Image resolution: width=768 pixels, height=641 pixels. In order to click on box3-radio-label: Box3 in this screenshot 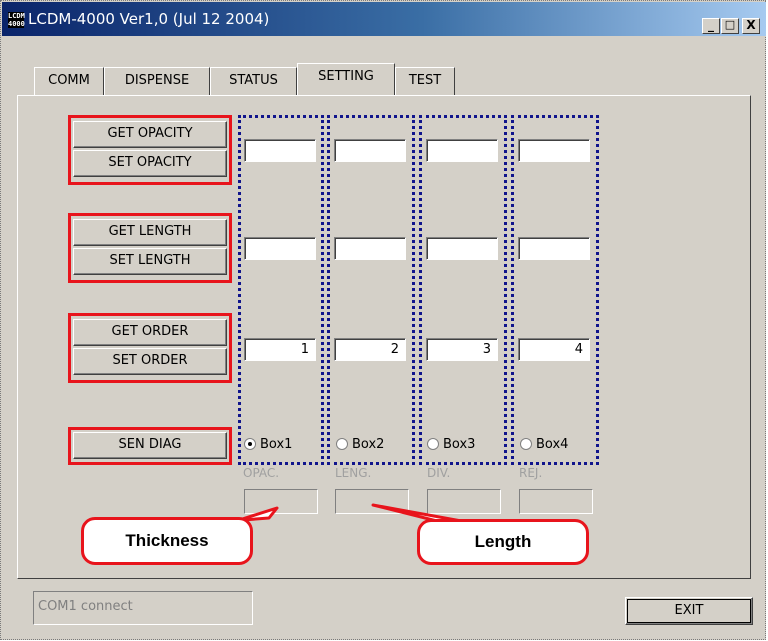, I will do `click(459, 444)`.